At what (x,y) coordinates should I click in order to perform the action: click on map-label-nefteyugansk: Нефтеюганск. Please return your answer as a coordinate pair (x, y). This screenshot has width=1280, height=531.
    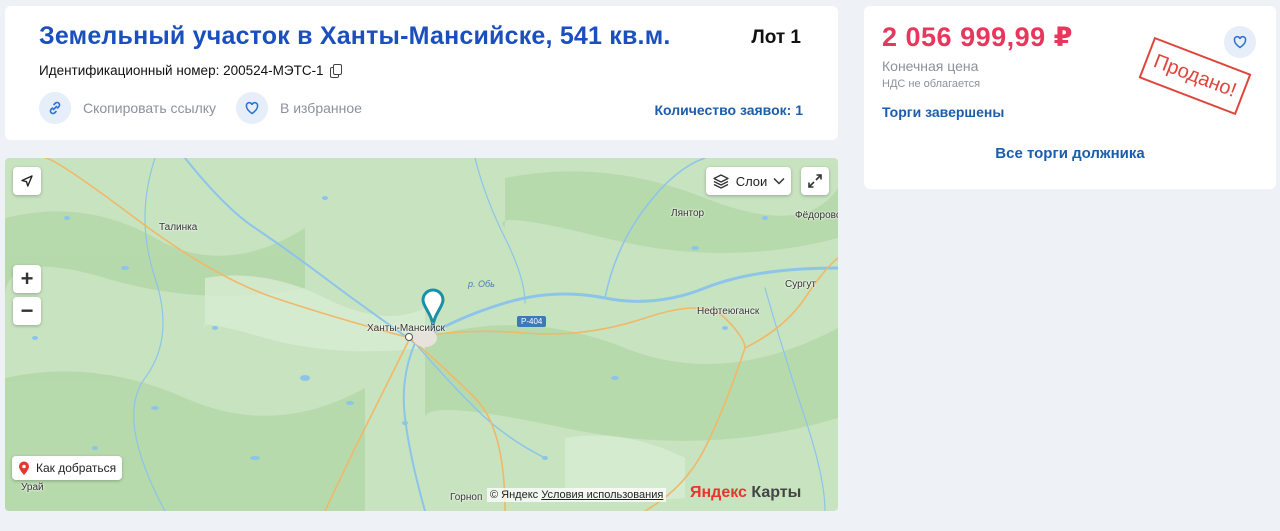
    Looking at the image, I should click on (728, 311).